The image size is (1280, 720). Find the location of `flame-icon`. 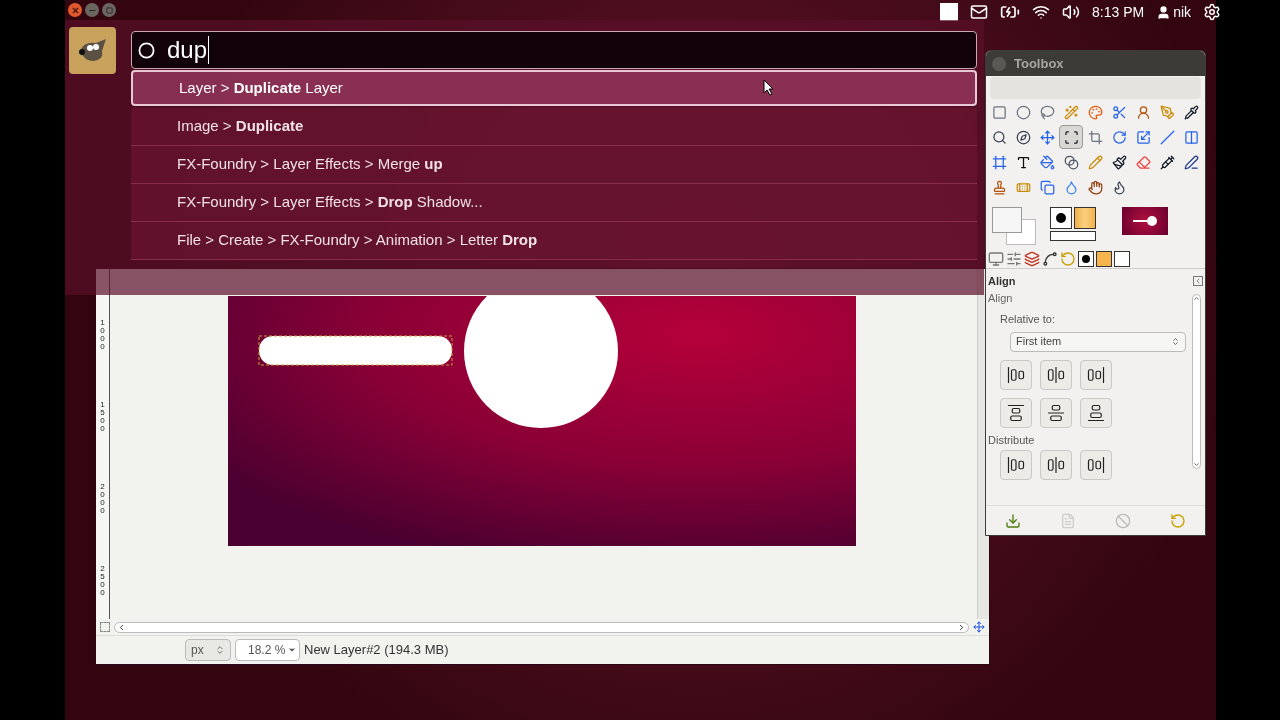

flame-icon is located at coordinates (1119, 187).